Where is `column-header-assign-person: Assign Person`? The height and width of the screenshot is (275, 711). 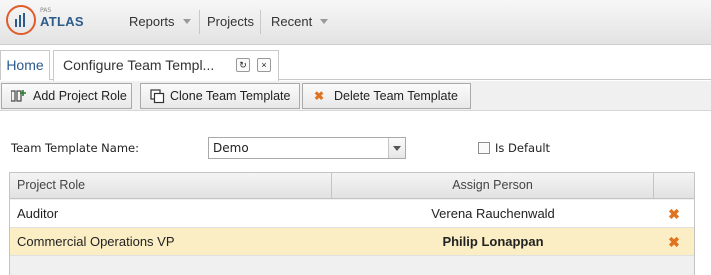 column-header-assign-person: Assign Person is located at coordinates (493, 186).